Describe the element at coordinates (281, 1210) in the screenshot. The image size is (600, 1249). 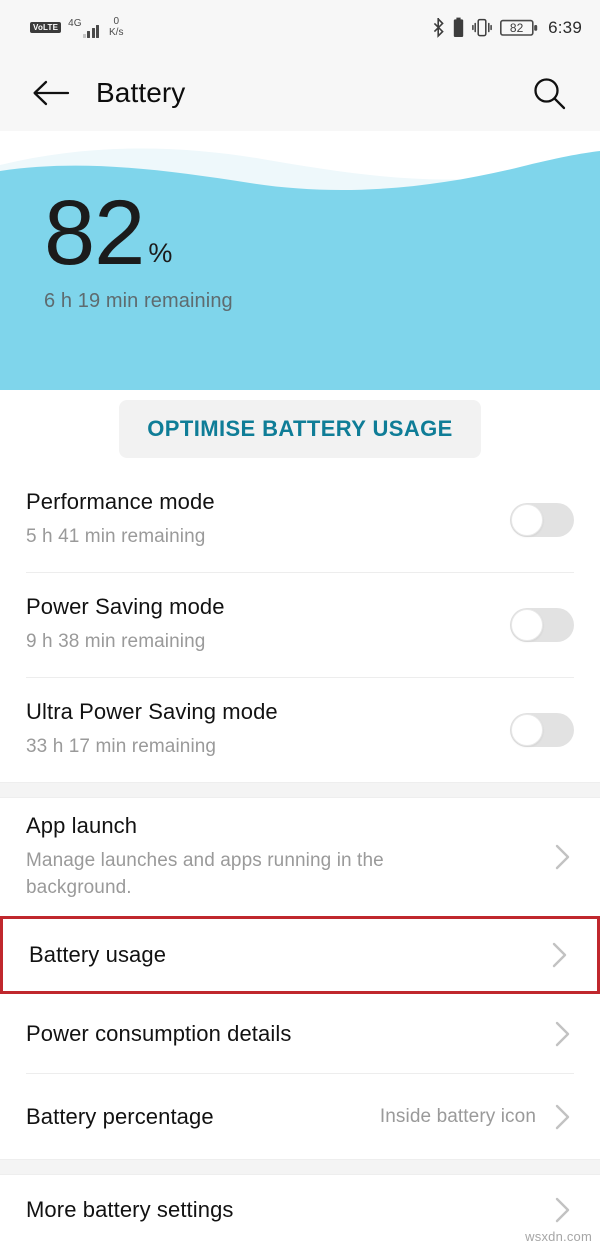
I see `row-texts: More battery settings` at that location.